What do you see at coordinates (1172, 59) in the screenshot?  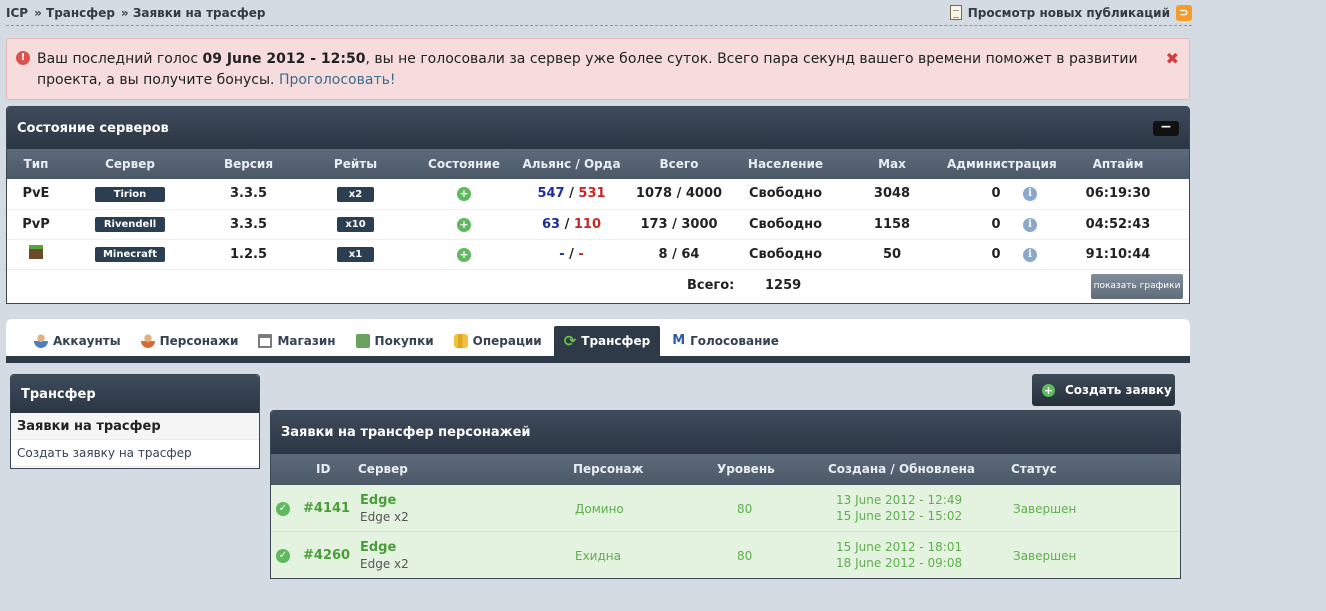 I see `close-icon: ✖` at bounding box center [1172, 59].